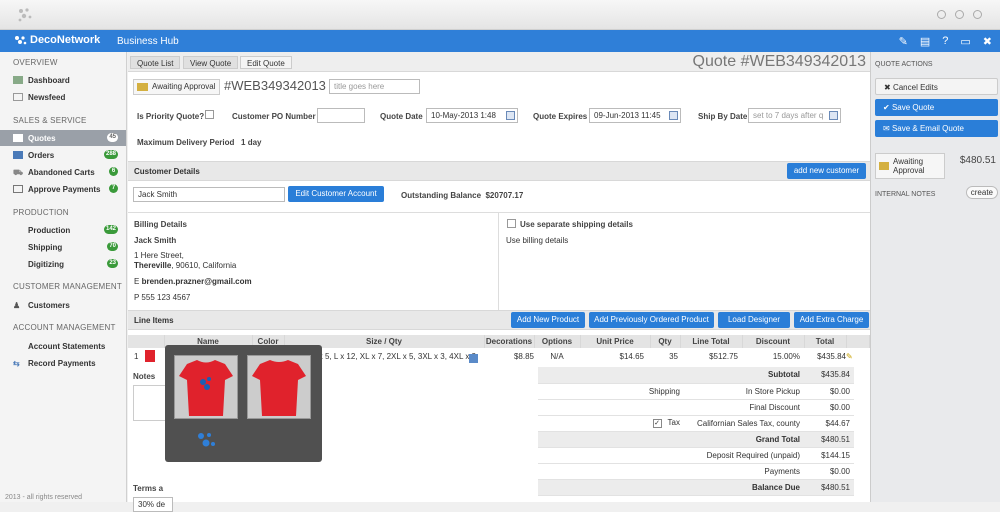 The image size is (1000, 512). What do you see at coordinates (41, 212) in the screenshot?
I see `section-production: Production` at bounding box center [41, 212].